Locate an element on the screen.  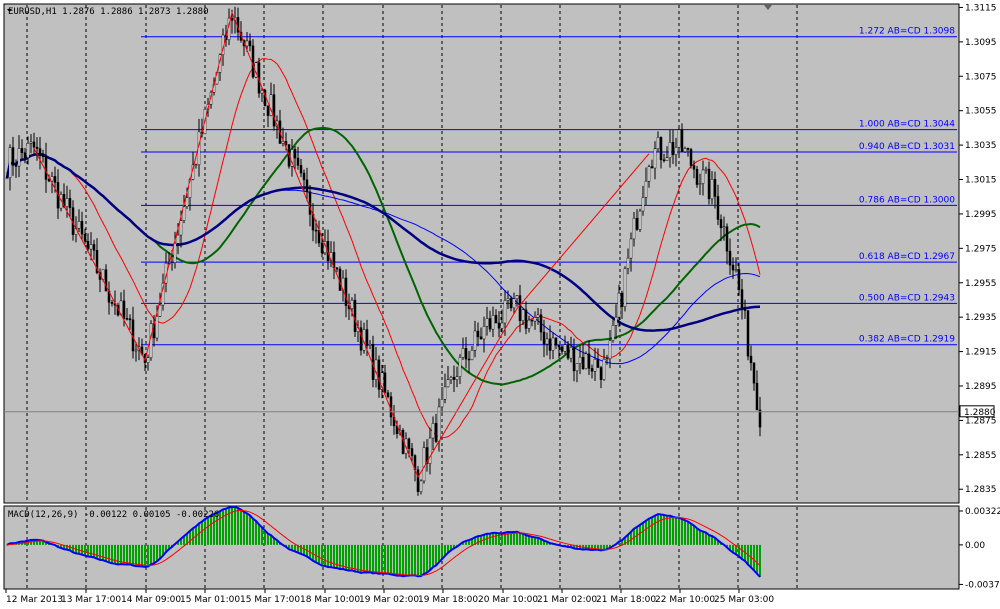
price-tick-label: 1.3095 is located at coordinates (981, 43).